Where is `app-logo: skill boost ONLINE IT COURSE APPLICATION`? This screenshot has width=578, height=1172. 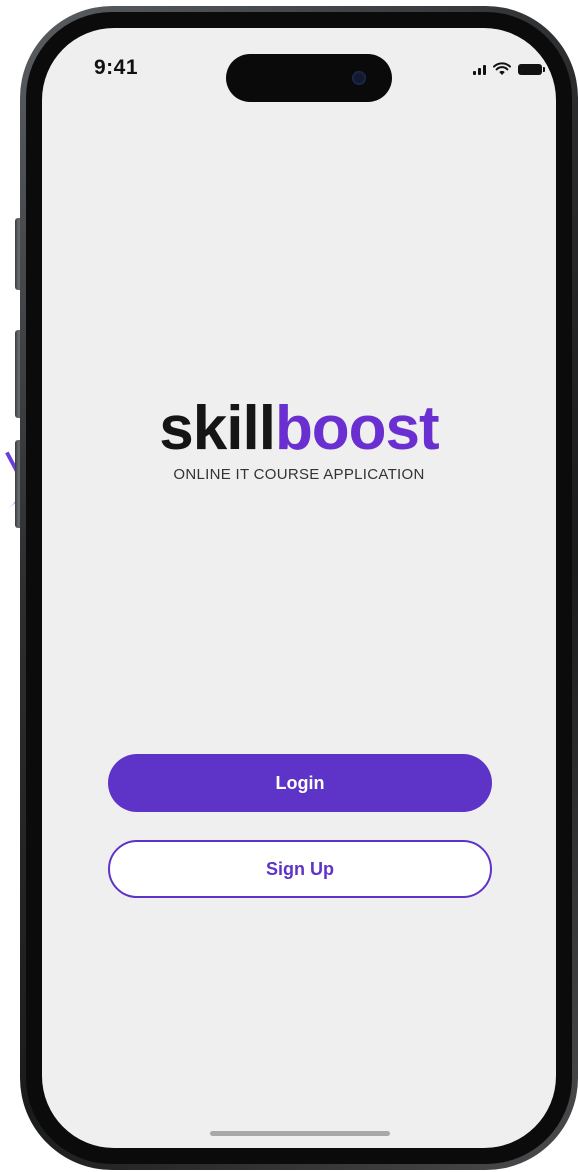
app-logo: skill boost ONLINE IT COURSE APPLICATION is located at coordinates (299, 439).